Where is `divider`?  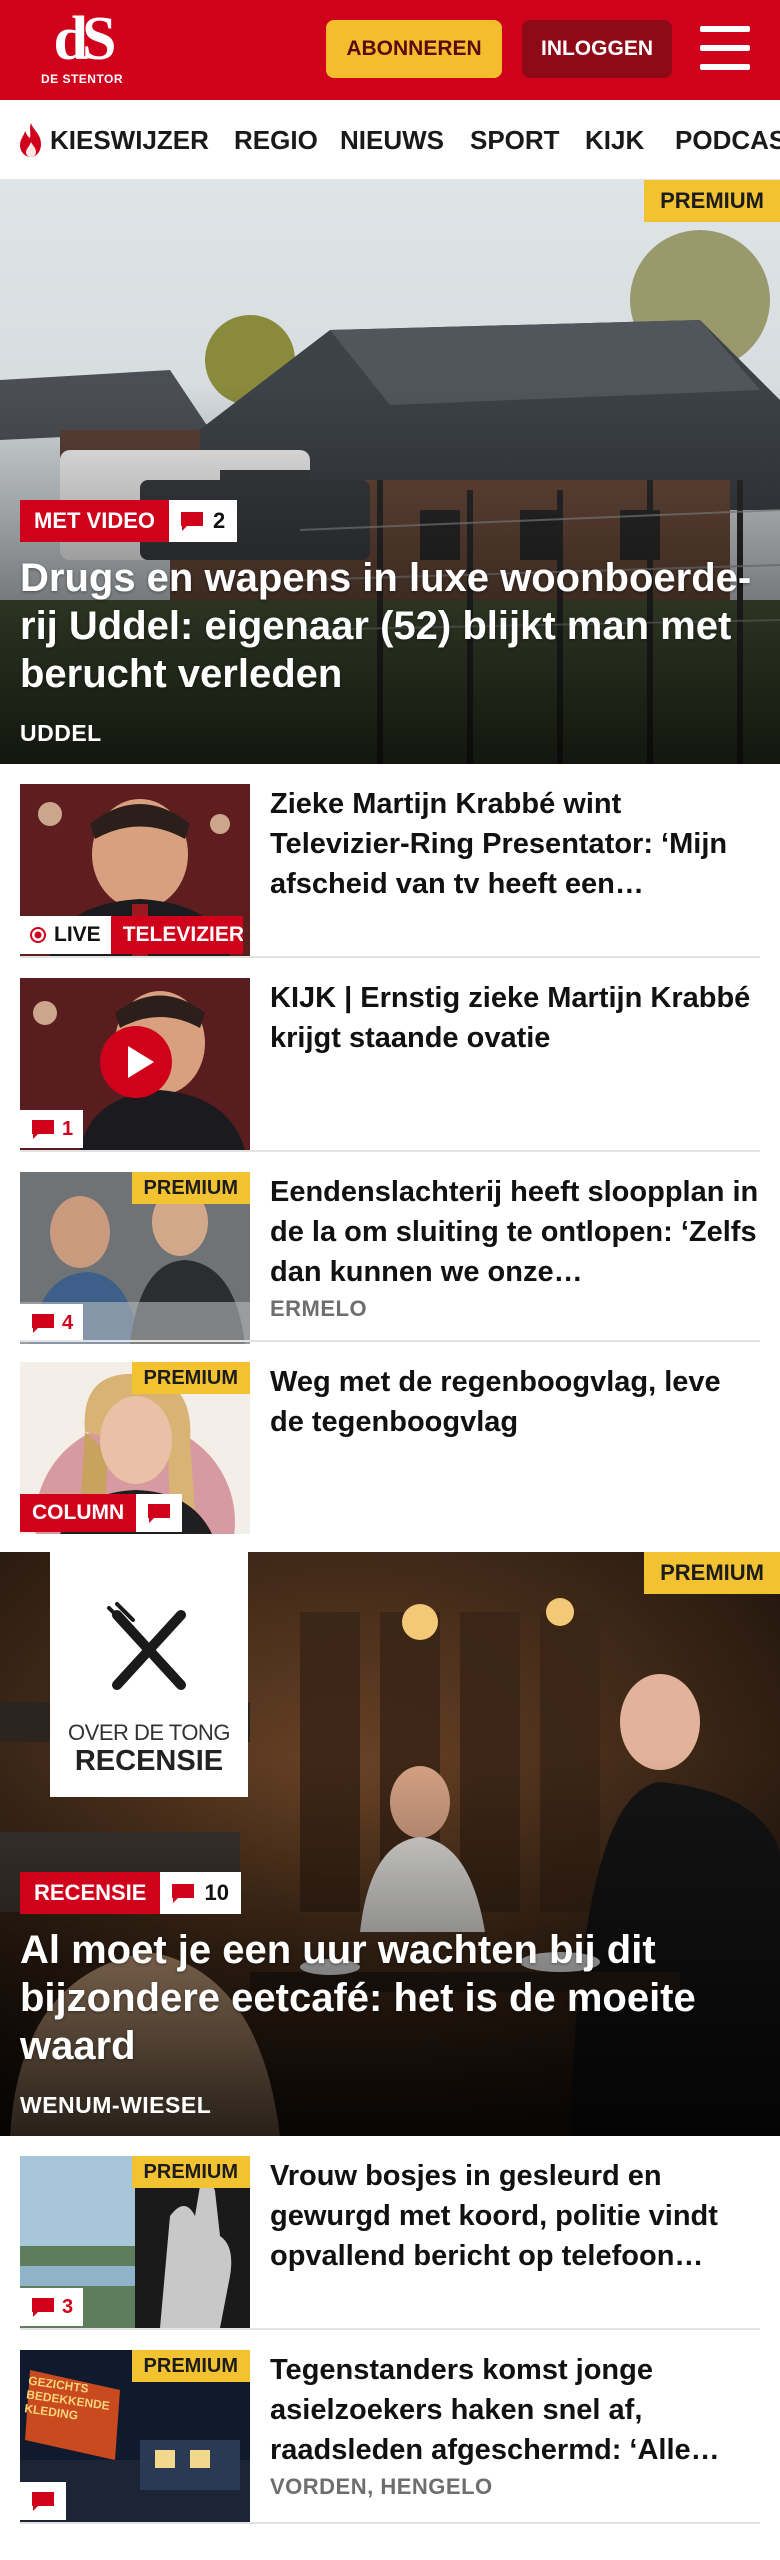 divider is located at coordinates (390, 2523).